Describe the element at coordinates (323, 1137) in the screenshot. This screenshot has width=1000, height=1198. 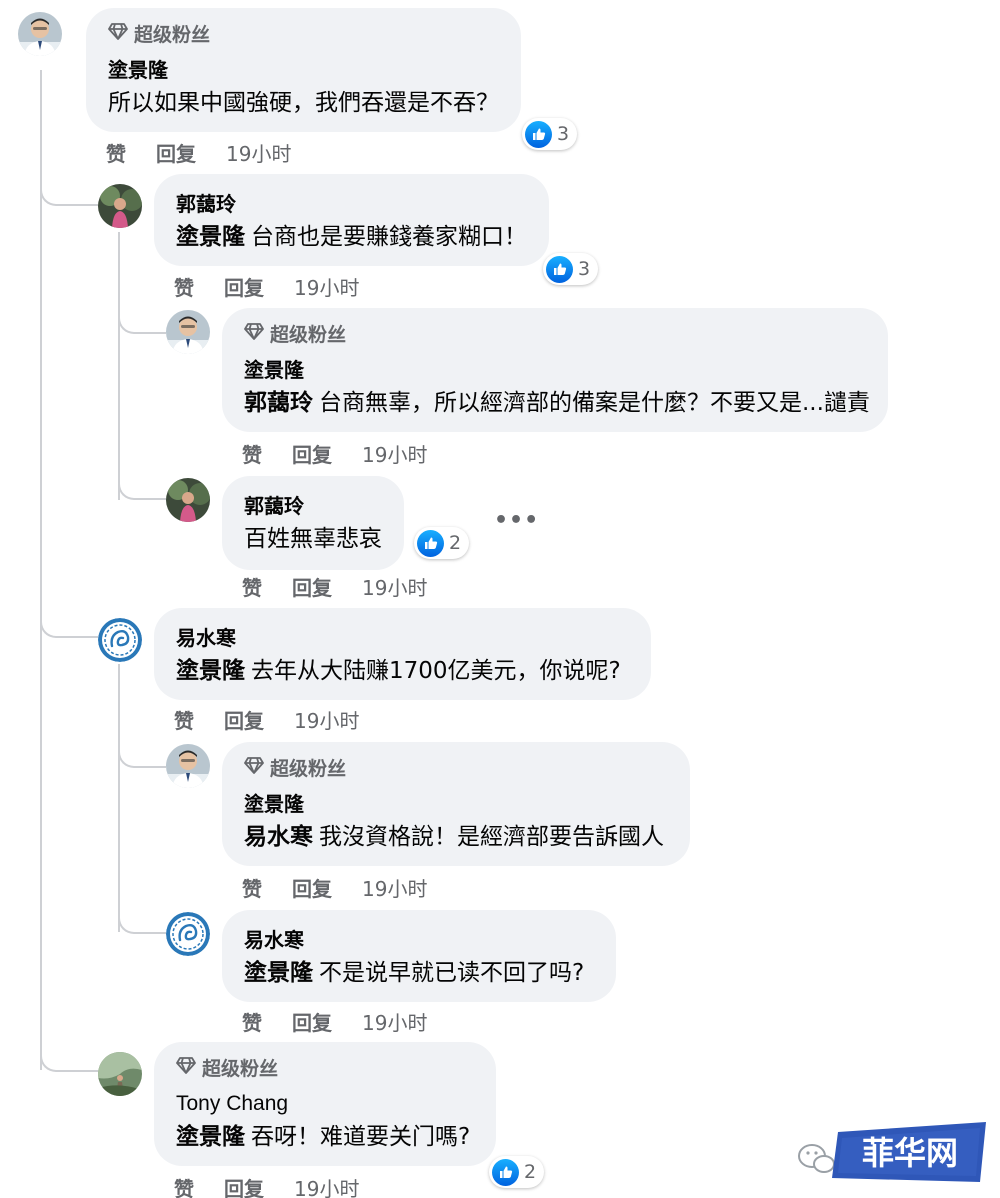
I see `comment-text: 塗景隆 吞呀！难道要关门嗎?` at that location.